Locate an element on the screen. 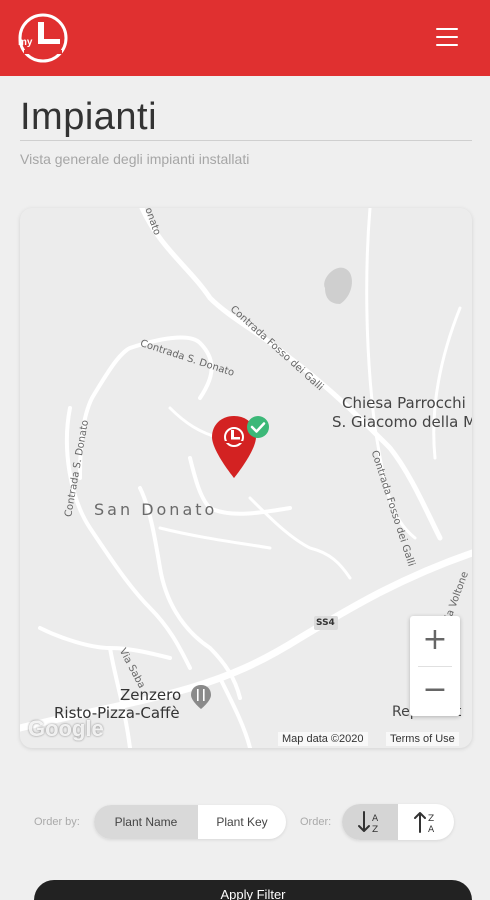 This screenshot has width=490, height=900. plant-key-option: Plant Key is located at coordinates (242, 822).